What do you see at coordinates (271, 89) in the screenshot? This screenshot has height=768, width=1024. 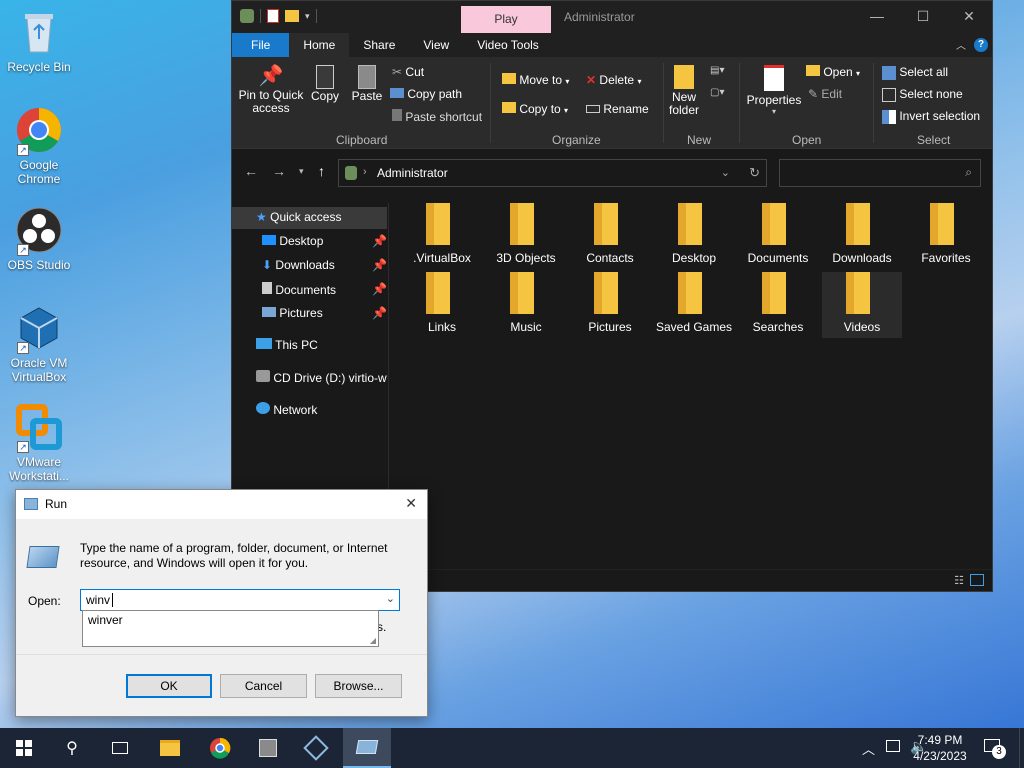 I see `pin-to-quick-access-button: 📌 Pin to Quick access` at bounding box center [271, 89].